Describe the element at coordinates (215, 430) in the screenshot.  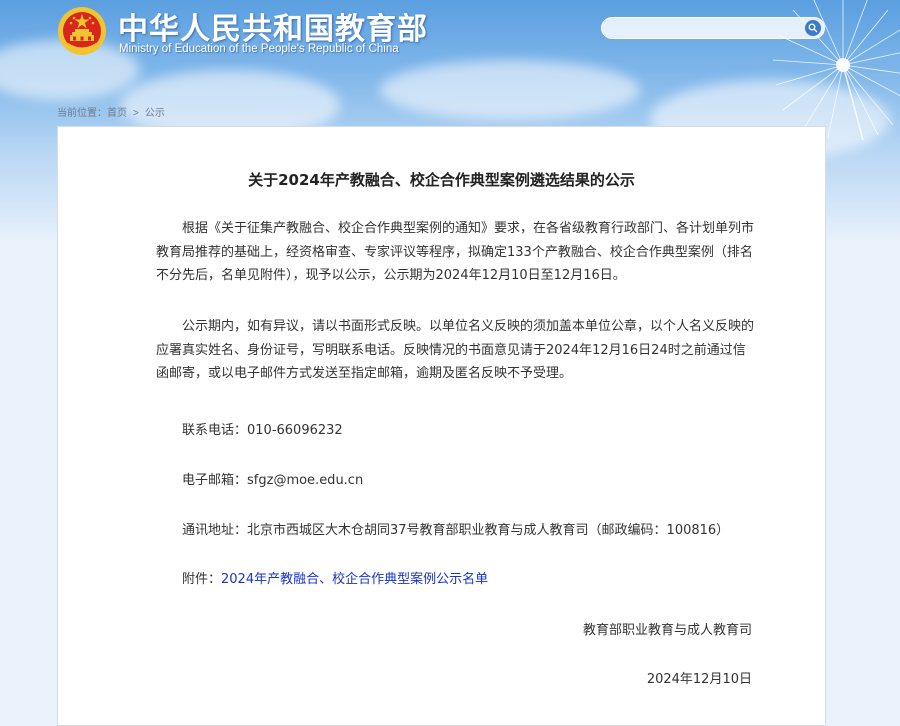
I see `phone-label: 联系电话：` at that location.